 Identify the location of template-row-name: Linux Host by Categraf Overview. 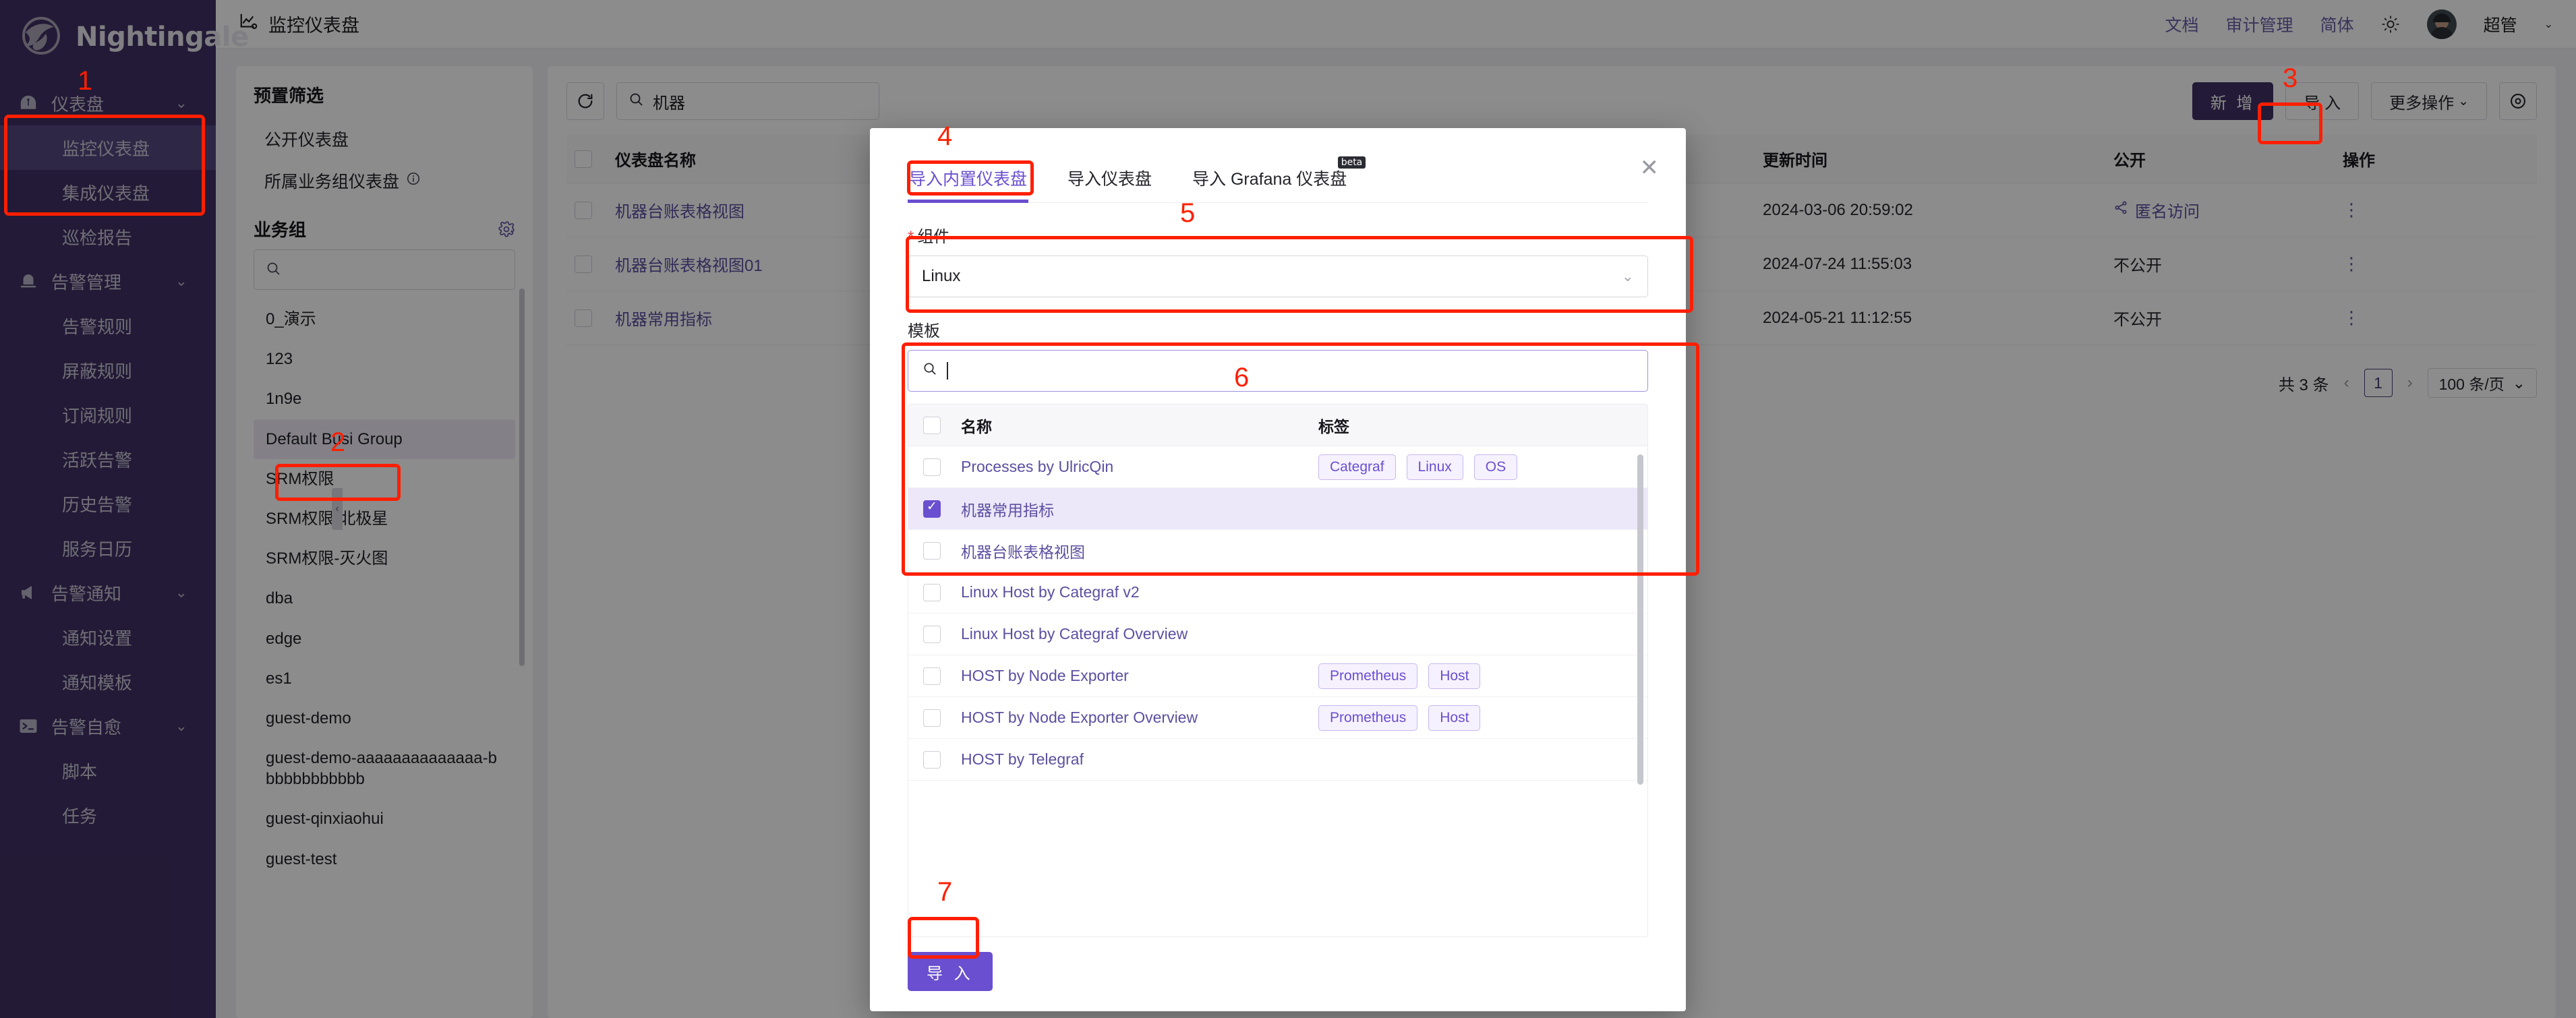
(1074, 633).